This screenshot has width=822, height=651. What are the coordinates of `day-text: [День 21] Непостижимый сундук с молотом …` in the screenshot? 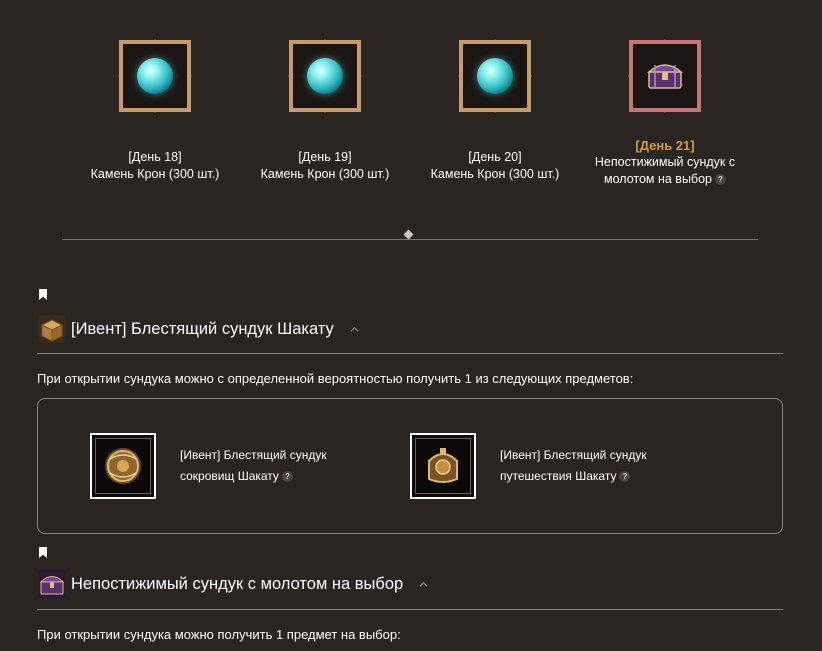 It's located at (665, 162).